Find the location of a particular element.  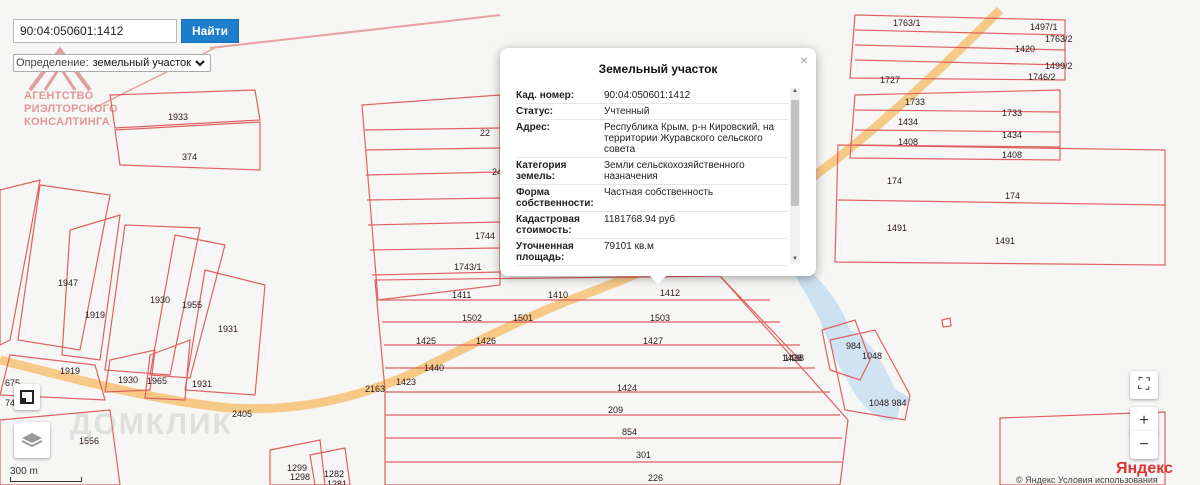

parcel-label: 226 is located at coordinates (656, 478).